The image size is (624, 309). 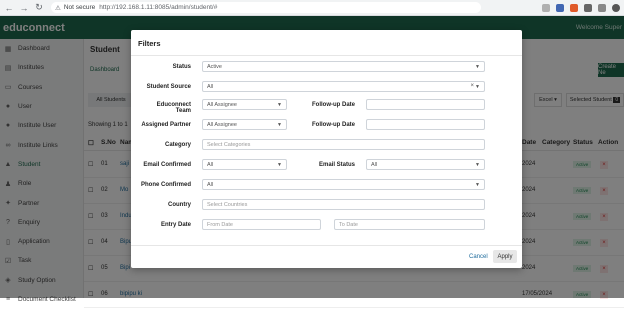 What do you see at coordinates (79, 7) in the screenshot?
I see `security-label: Not secure` at bounding box center [79, 7].